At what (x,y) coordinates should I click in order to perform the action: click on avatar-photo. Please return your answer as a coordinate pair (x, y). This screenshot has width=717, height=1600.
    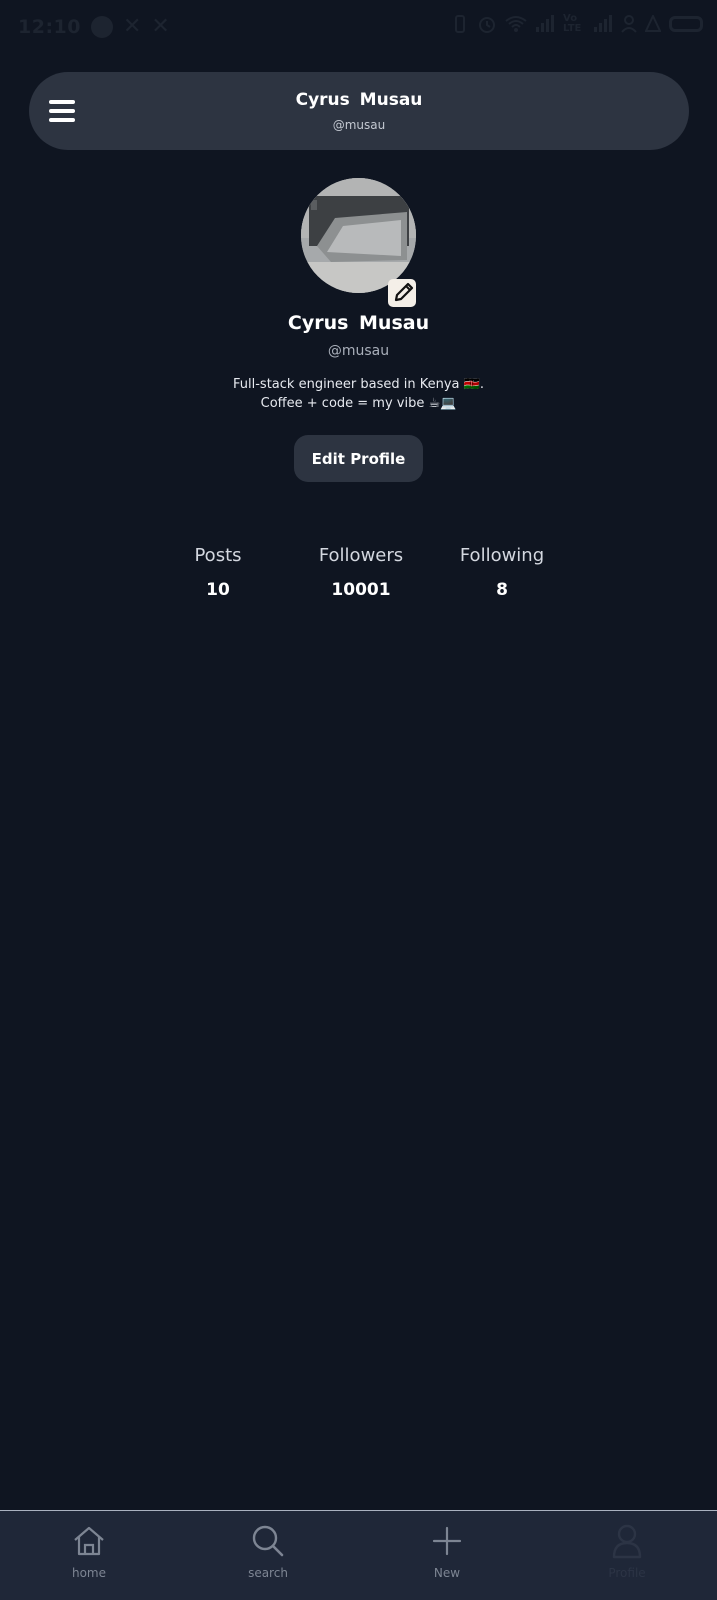
    Looking at the image, I should click on (358, 235).